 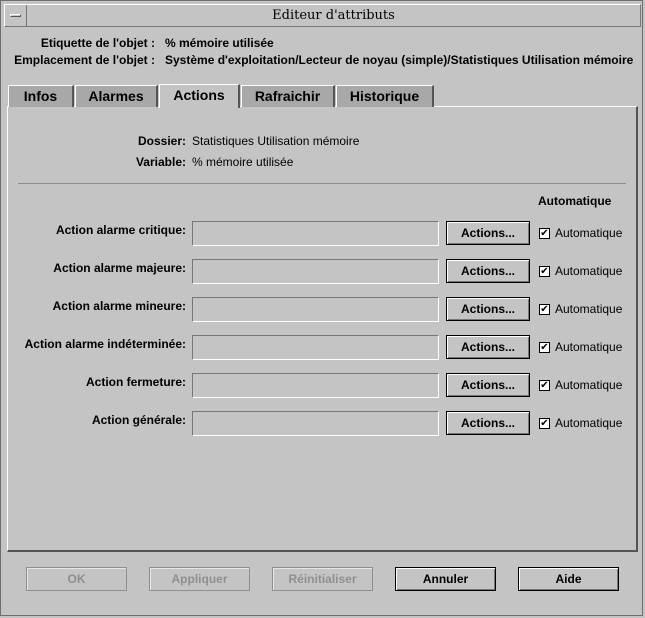 I want to click on object-label-value: % mémoire utilisée, so click(x=219, y=43).